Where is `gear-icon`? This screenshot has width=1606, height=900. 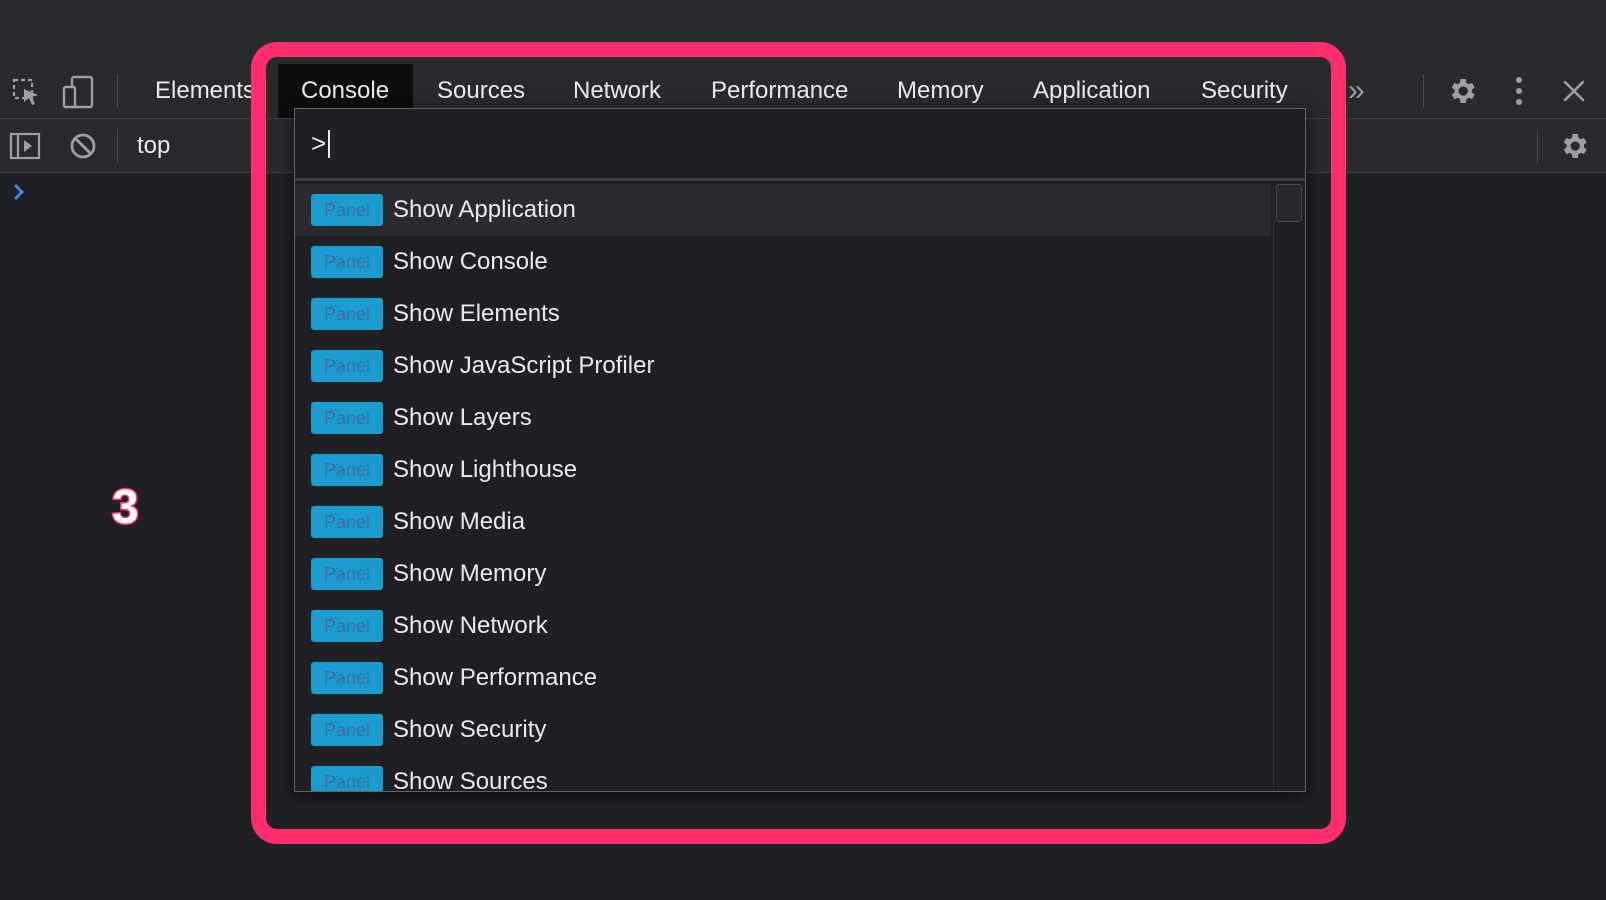
gear-icon is located at coordinates (1462, 91).